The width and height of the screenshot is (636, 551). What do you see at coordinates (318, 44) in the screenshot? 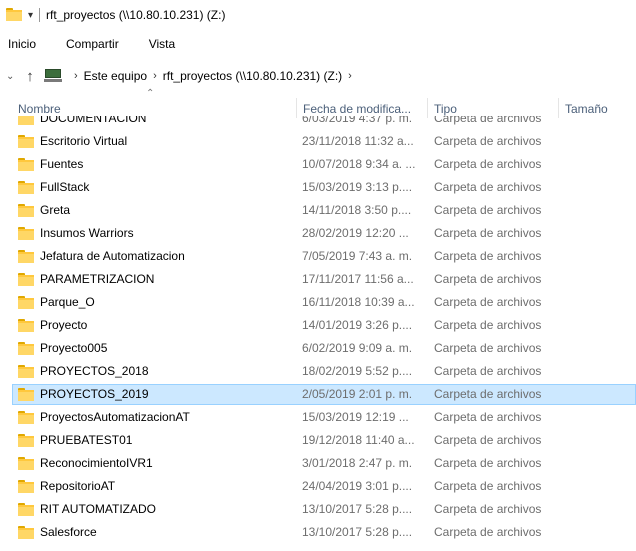
I see `ribbon-tabs: Inicio Compartir Vista` at bounding box center [318, 44].